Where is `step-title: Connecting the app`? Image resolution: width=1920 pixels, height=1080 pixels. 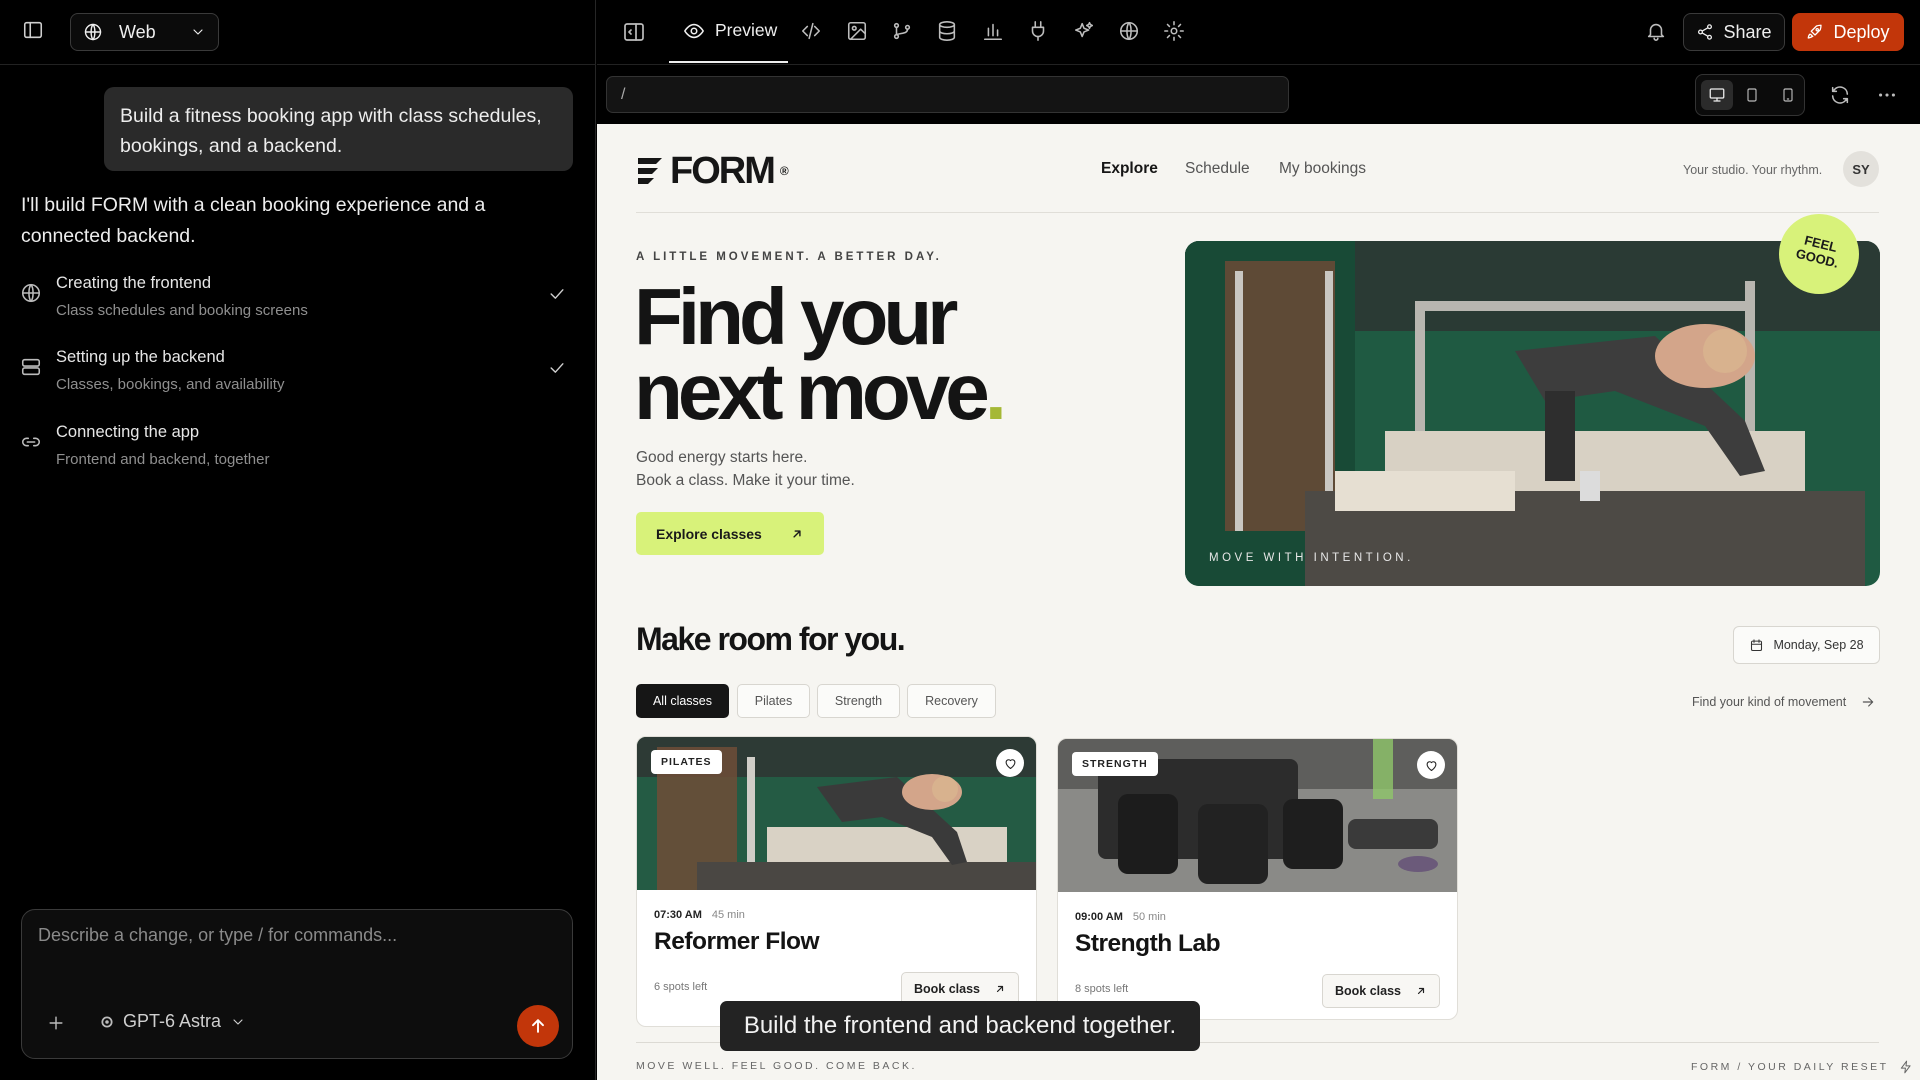
step-title: Connecting the app is located at coordinates (128, 432).